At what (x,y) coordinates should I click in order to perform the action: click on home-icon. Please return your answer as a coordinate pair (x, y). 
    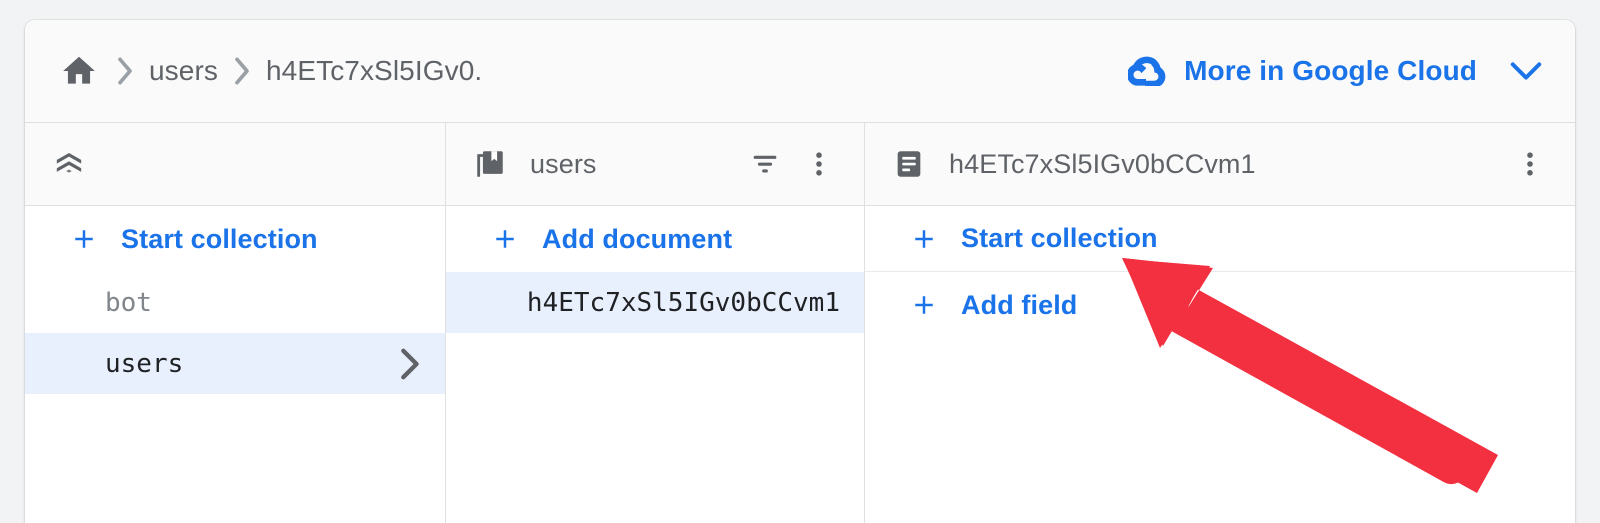
    Looking at the image, I should click on (79, 71).